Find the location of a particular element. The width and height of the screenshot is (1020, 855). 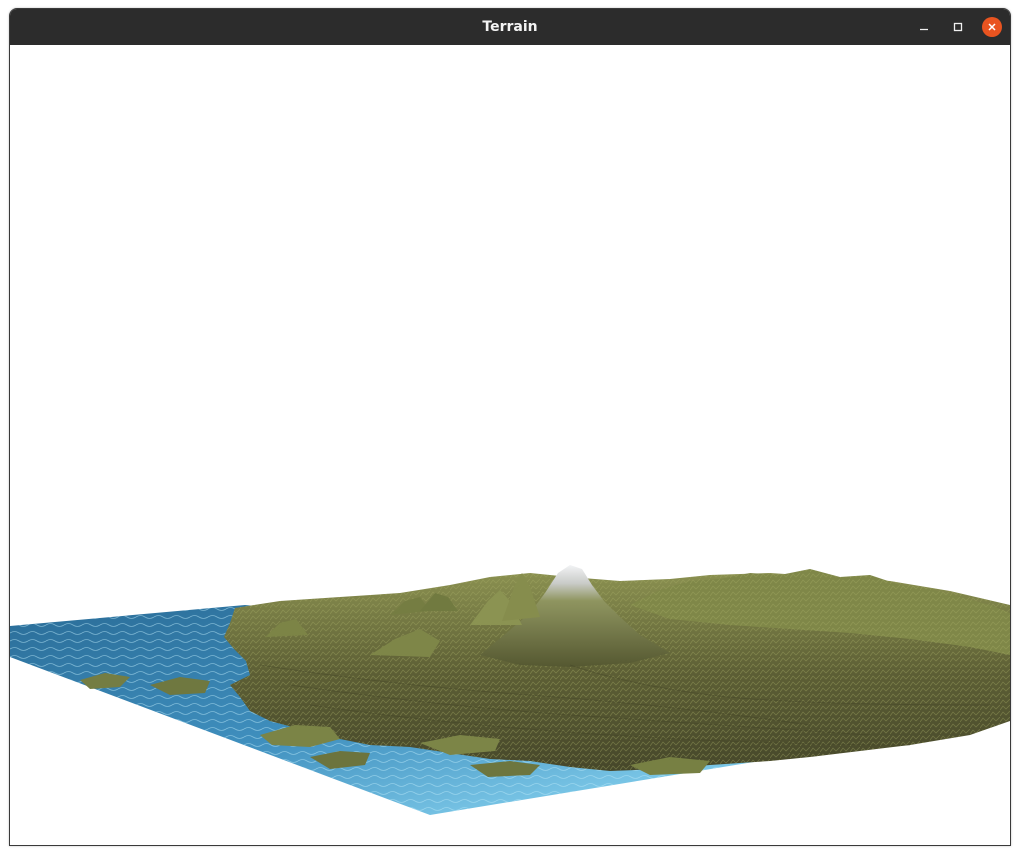

close-icon is located at coordinates (992, 27).